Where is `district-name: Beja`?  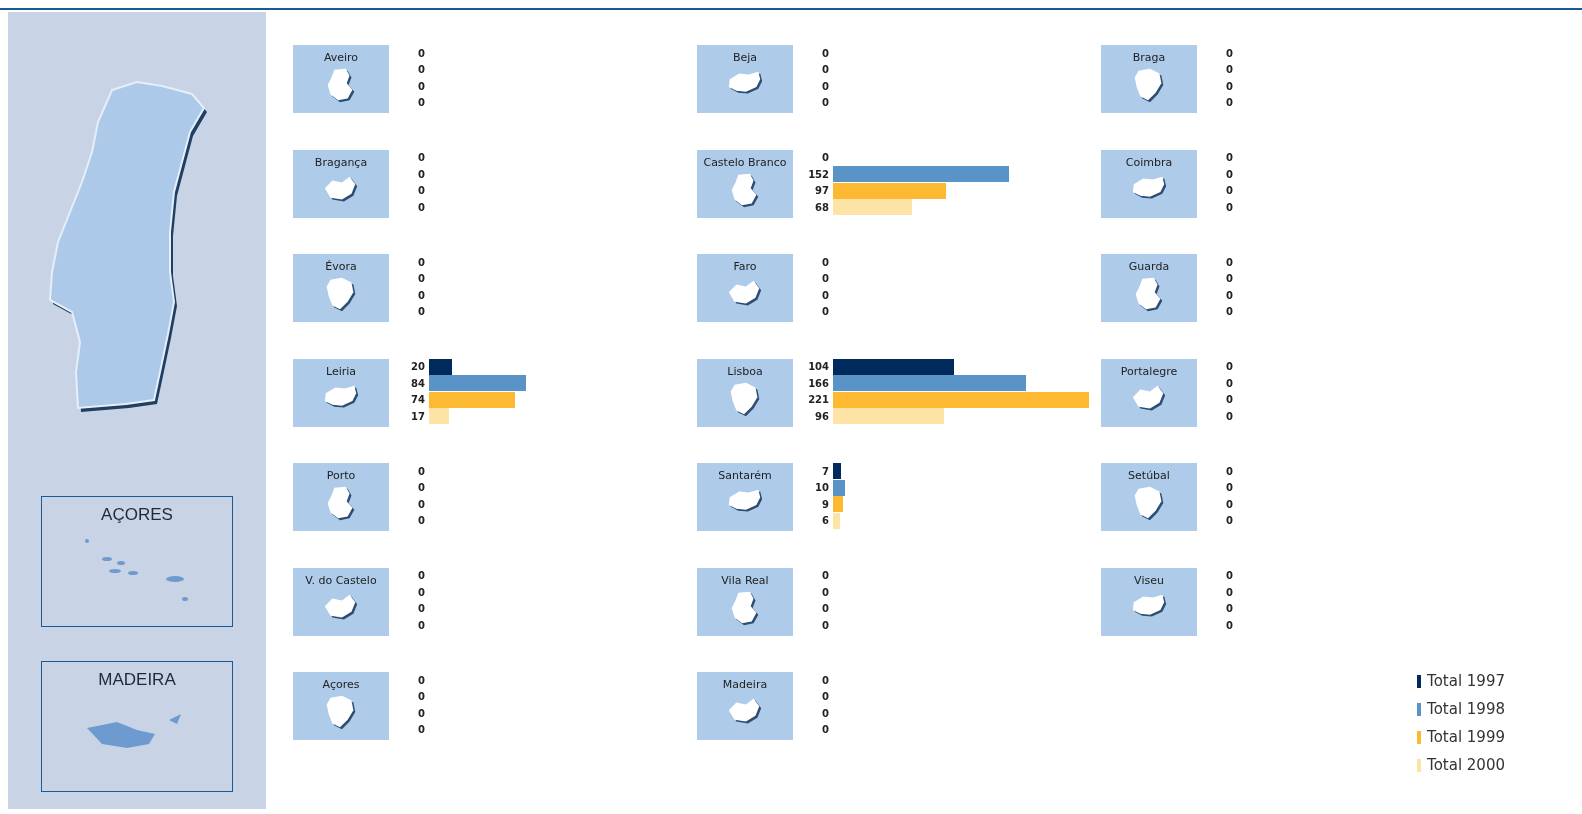
district-name: Beja is located at coordinates (745, 57).